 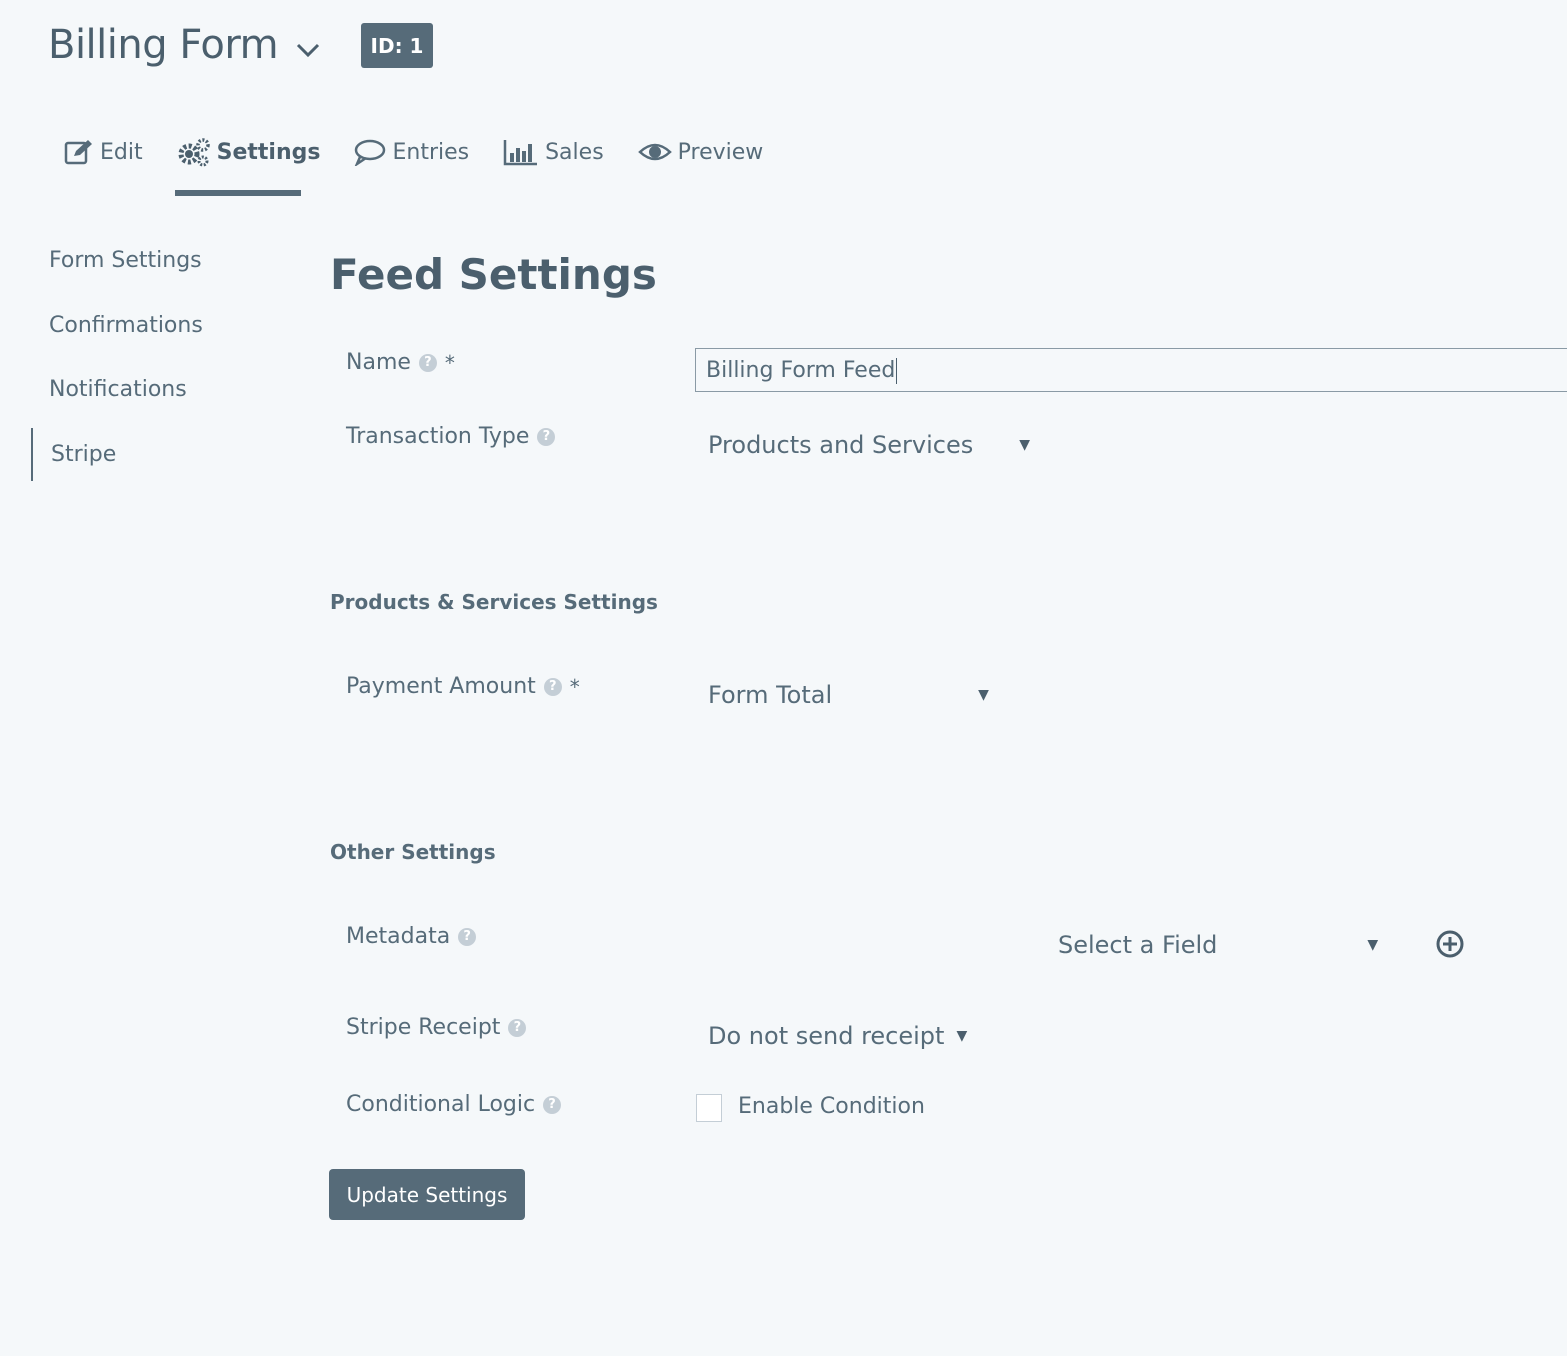 What do you see at coordinates (378, 362) in the screenshot?
I see `name-label-text: Name` at bounding box center [378, 362].